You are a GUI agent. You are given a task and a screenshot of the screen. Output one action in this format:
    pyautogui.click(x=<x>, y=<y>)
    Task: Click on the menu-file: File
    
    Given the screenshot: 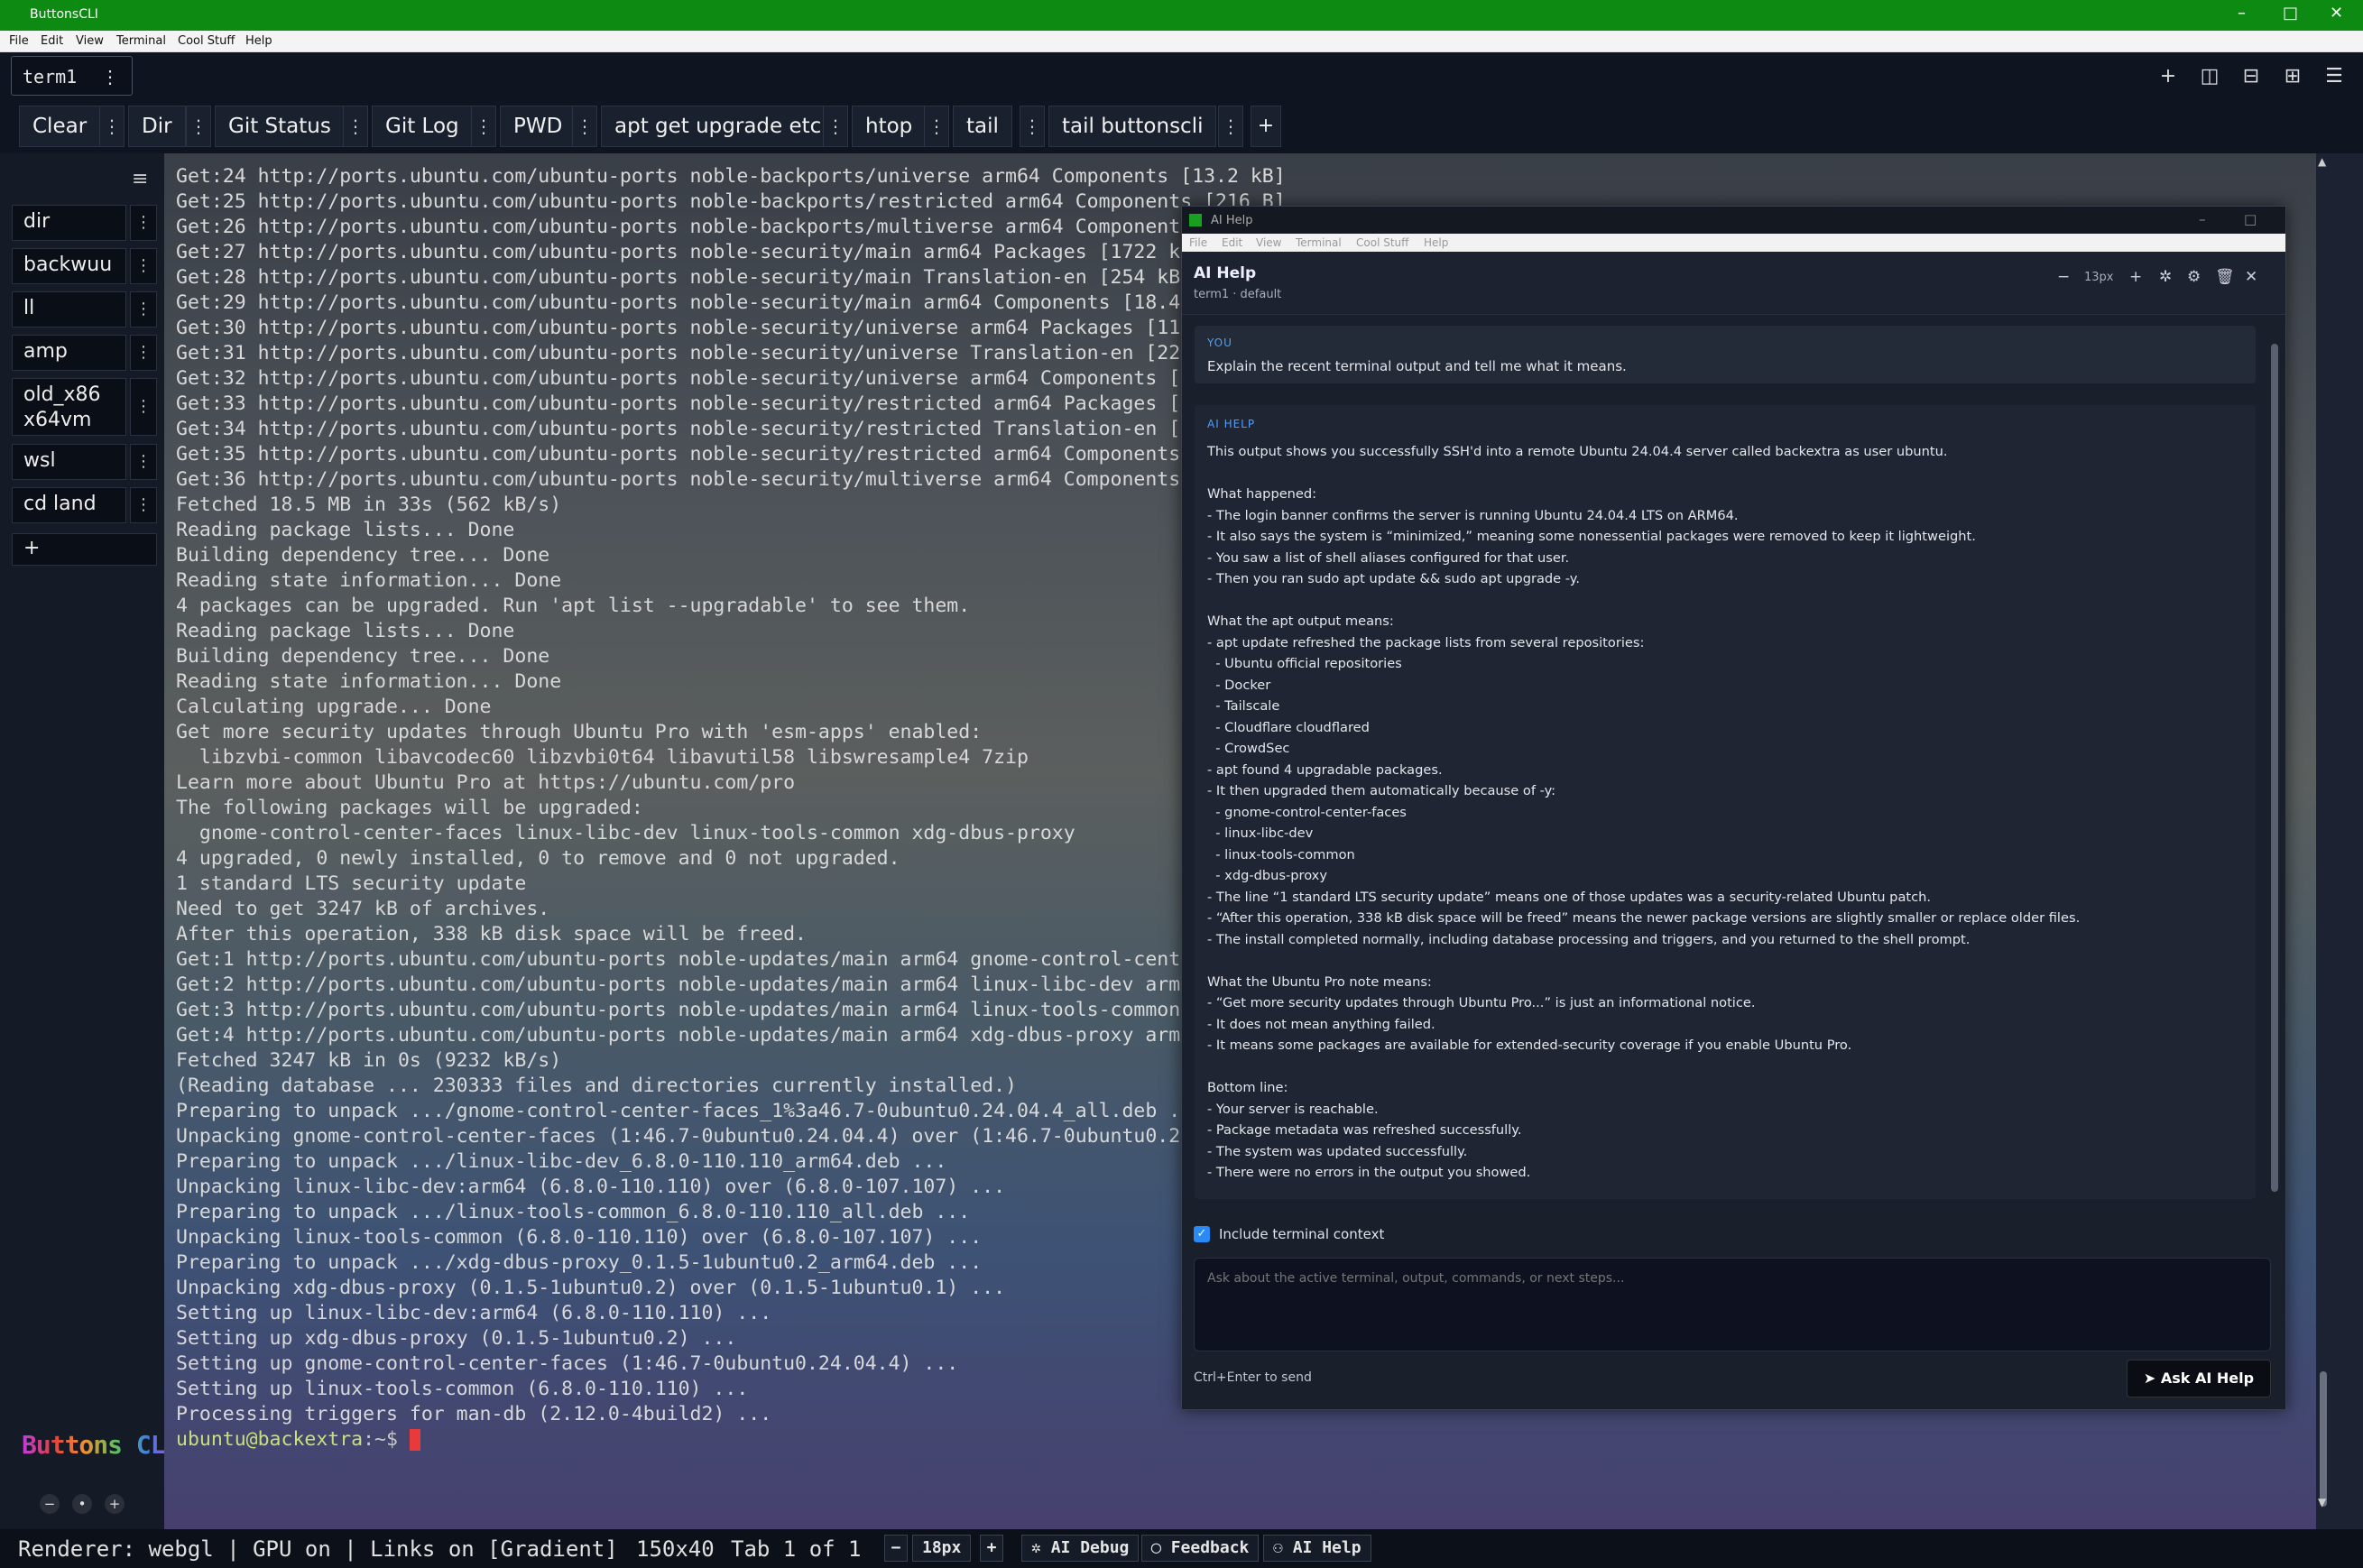 What is the action you would take?
    pyautogui.click(x=19, y=41)
    